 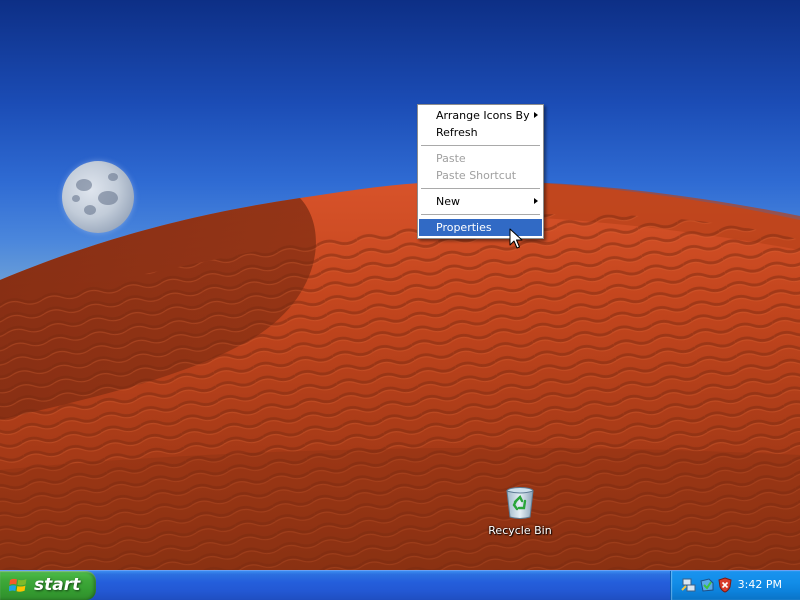 What do you see at coordinates (516, 238) in the screenshot?
I see `mouse-pointer-icon` at bounding box center [516, 238].